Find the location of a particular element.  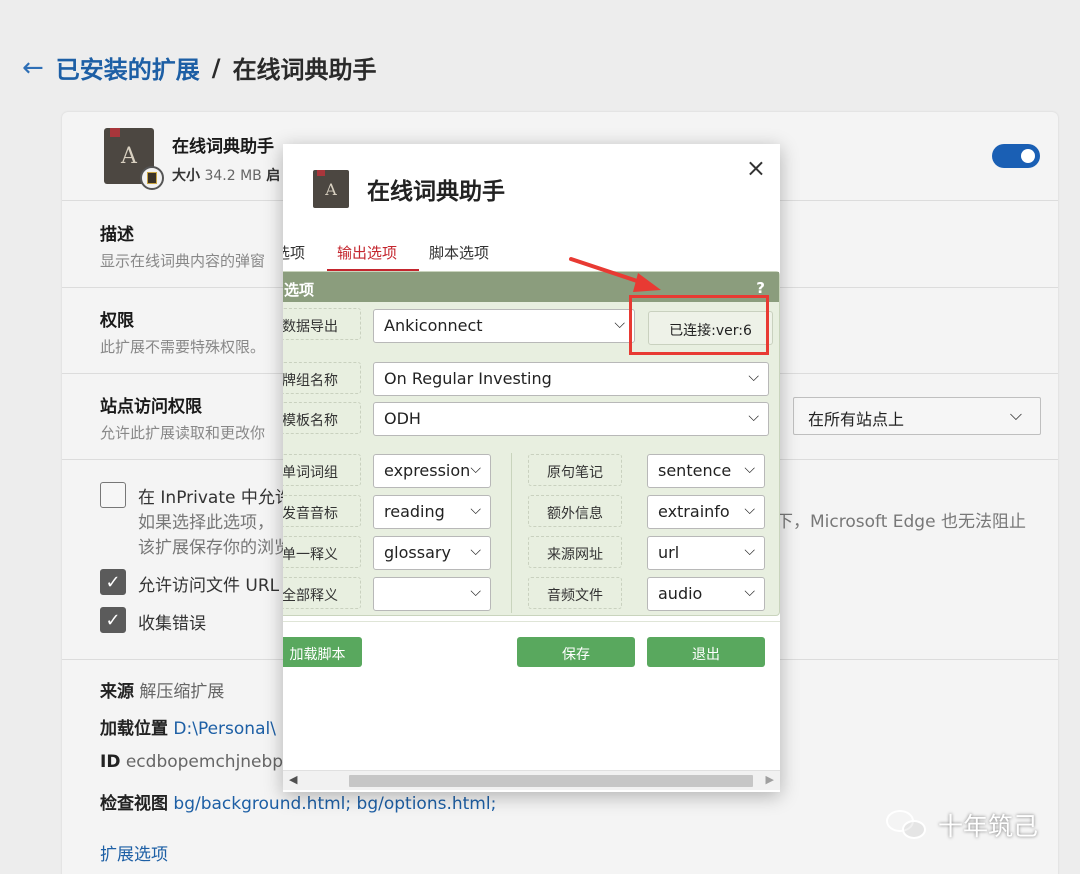

scrollbar-thumb is located at coordinates (551, 781).